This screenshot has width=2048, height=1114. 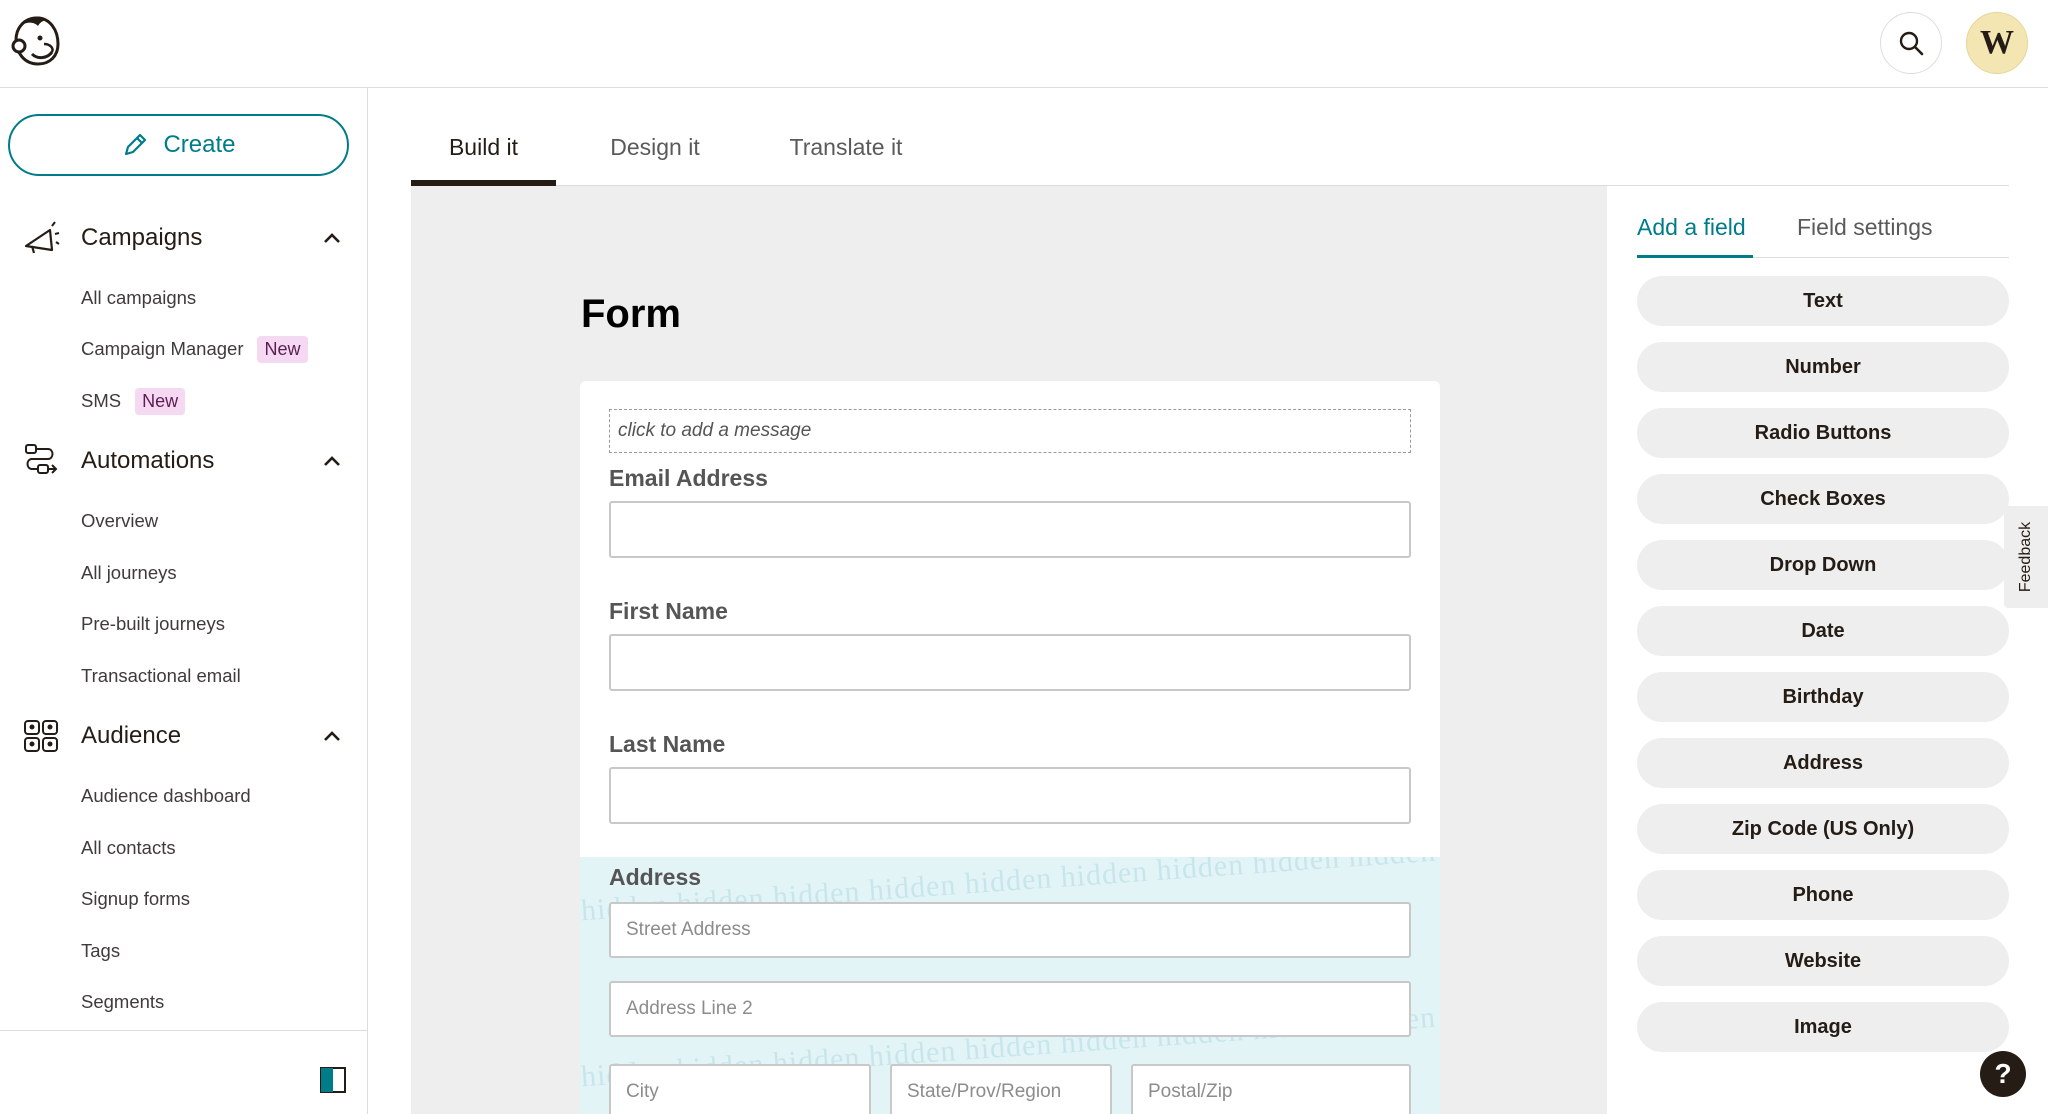 What do you see at coordinates (688, 478) in the screenshot?
I see `field-label-email: Email Address` at bounding box center [688, 478].